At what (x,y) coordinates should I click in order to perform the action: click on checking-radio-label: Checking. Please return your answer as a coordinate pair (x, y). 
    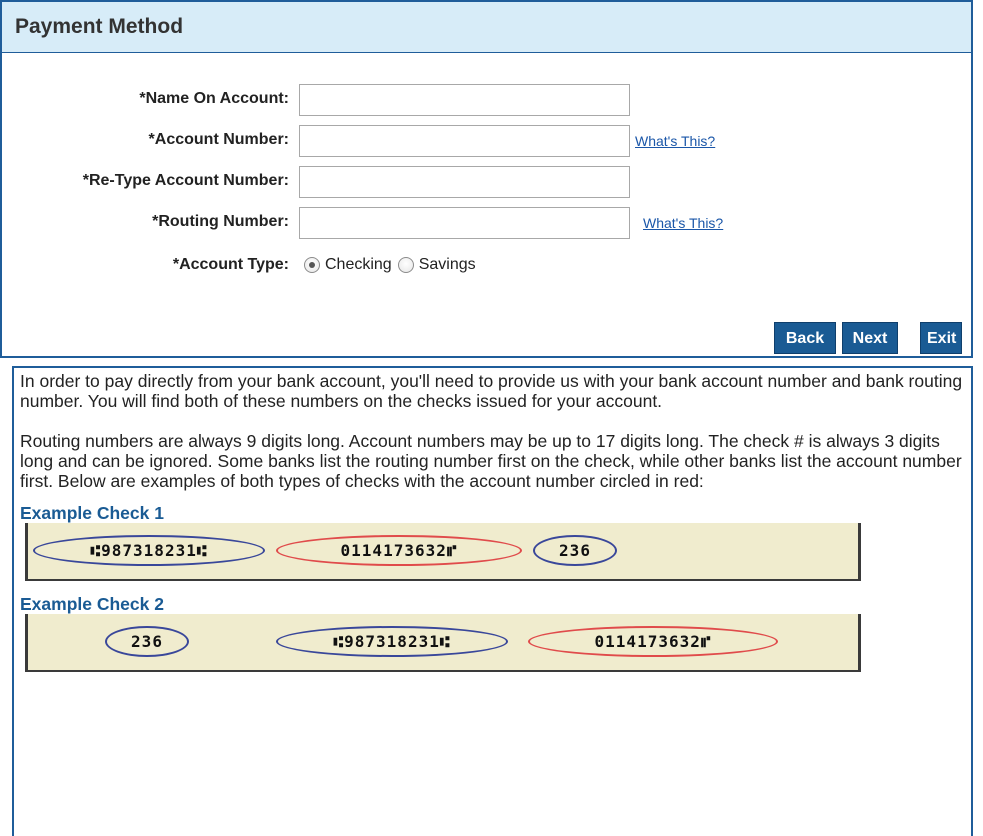
    Looking at the image, I should click on (358, 265).